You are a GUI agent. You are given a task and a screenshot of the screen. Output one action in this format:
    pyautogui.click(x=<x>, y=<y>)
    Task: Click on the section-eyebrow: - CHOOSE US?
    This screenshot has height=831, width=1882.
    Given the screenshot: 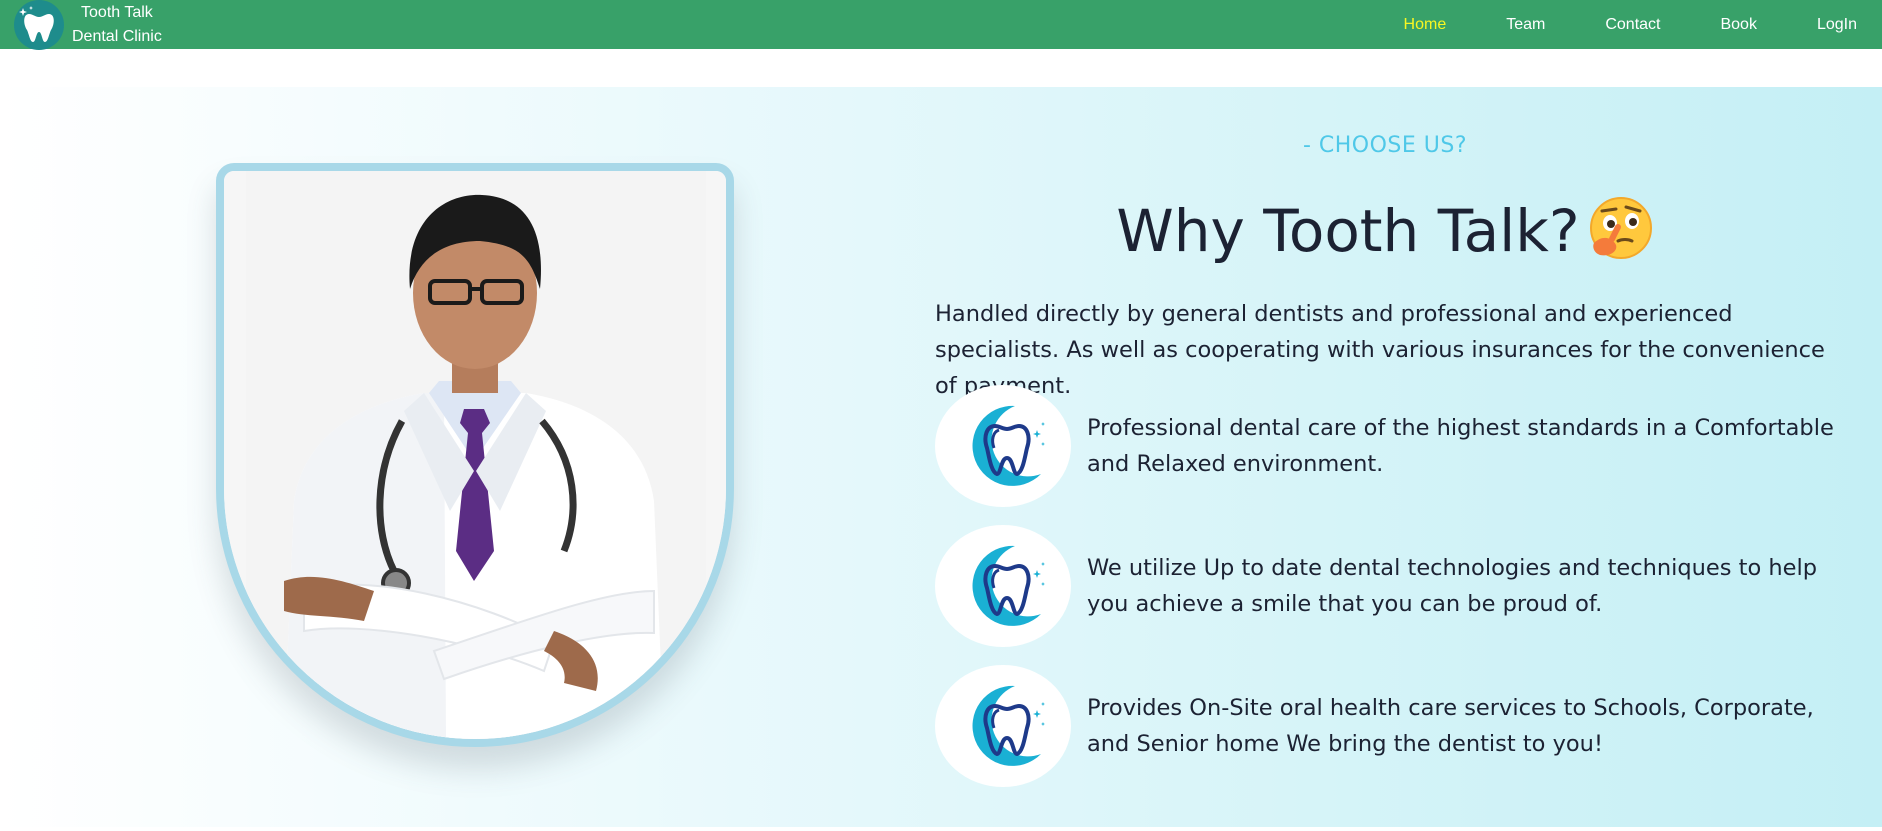 What is the action you would take?
    pyautogui.click(x=1385, y=145)
    